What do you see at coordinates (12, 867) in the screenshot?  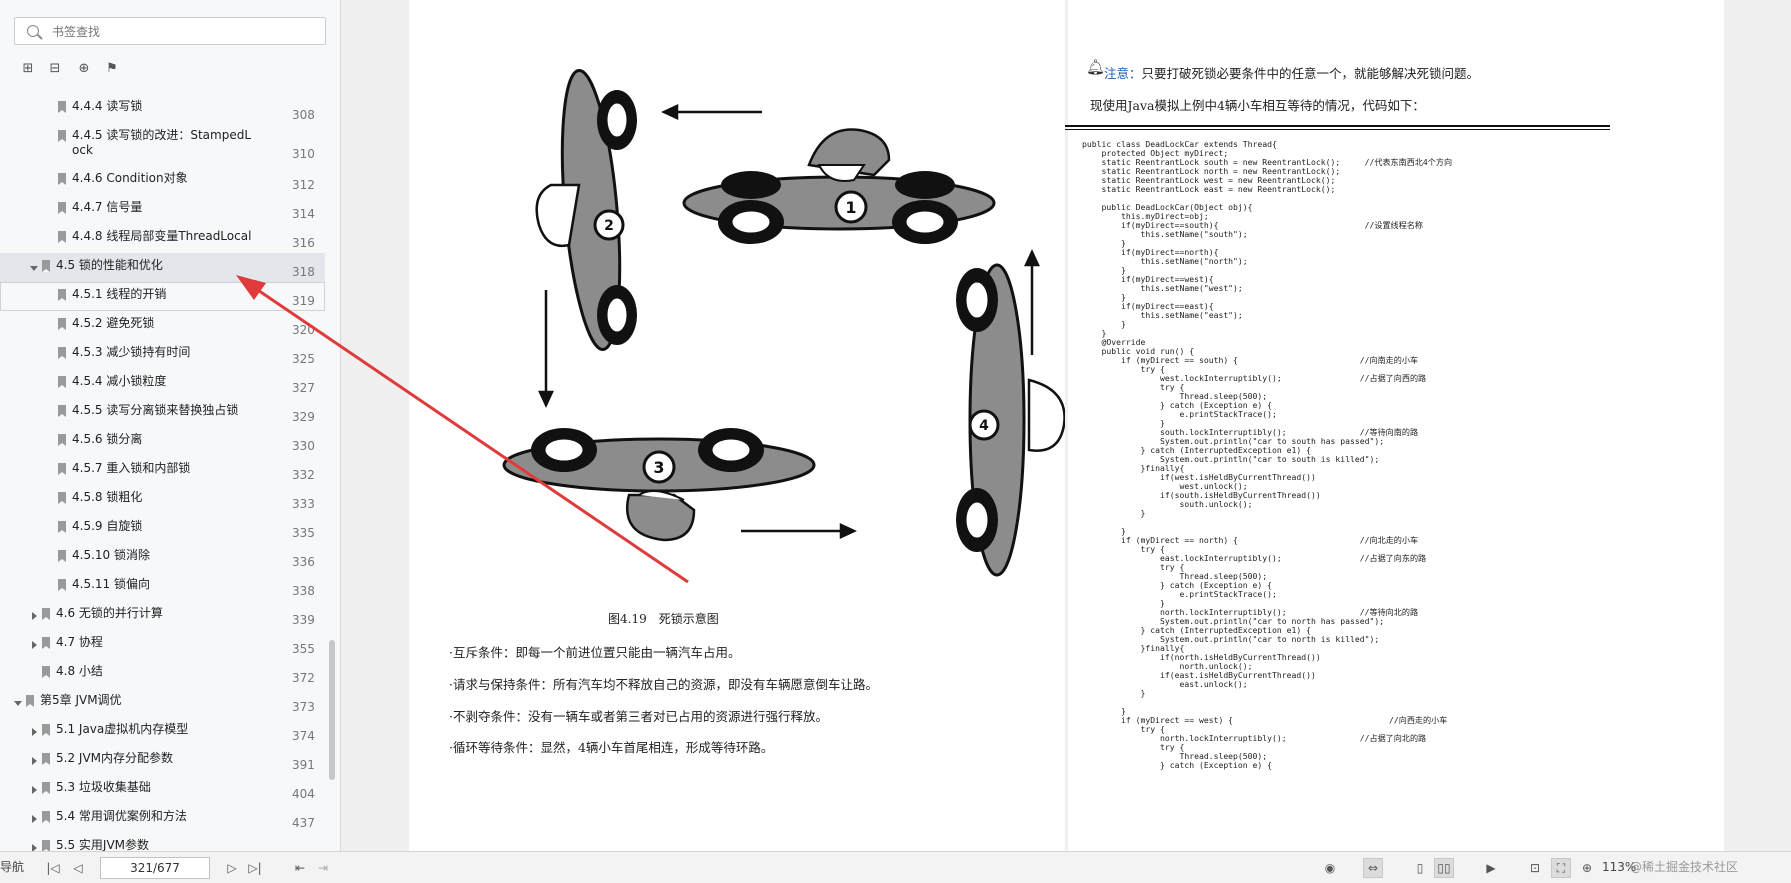 I see `navigation-label: 导航` at bounding box center [12, 867].